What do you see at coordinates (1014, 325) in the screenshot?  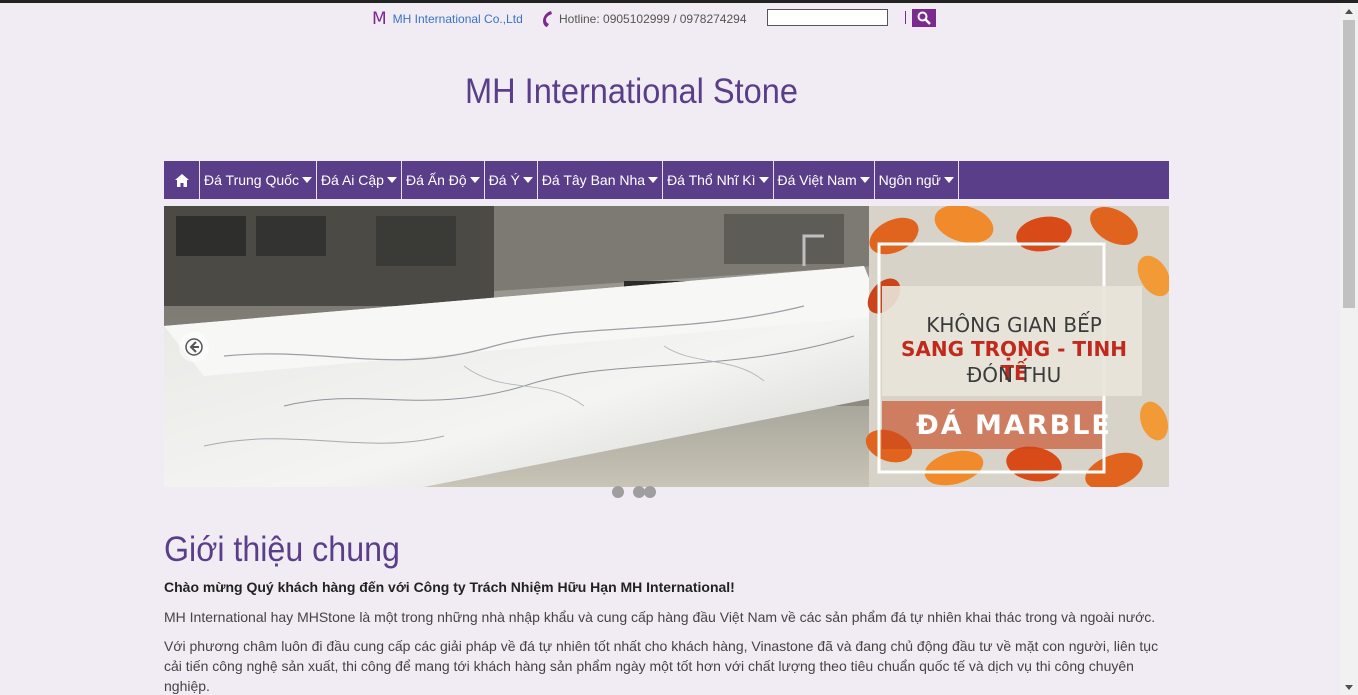 I see `promo-line-1: KHÔNG GIAN BẾP` at bounding box center [1014, 325].